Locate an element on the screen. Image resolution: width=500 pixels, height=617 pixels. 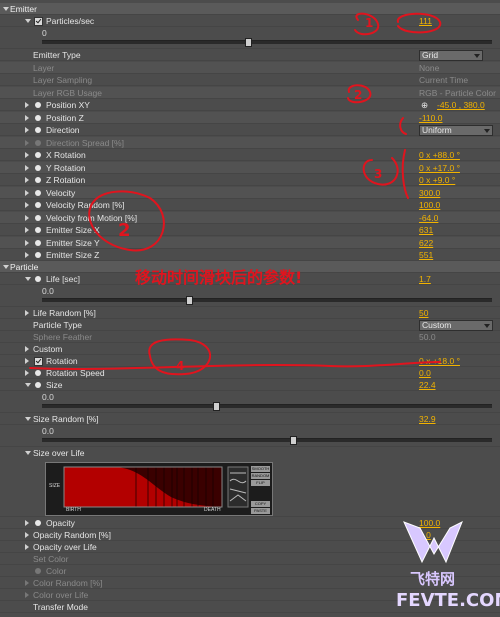
size-row: Size 22.4 is located at coordinates (250, 385).